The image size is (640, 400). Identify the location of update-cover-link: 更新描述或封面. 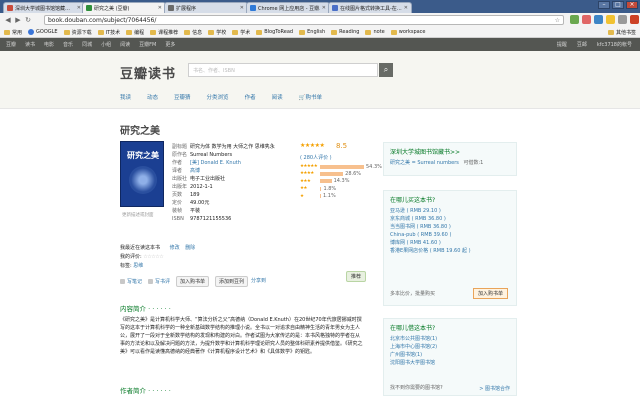
(138, 215).